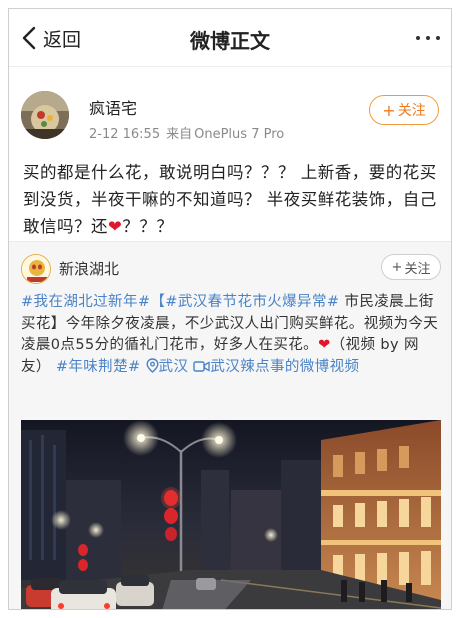 This screenshot has width=460, height=618. Describe the element at coordinates (89, 268) in the screenshot. I see `repost-username: 新浪湖北` at that location.